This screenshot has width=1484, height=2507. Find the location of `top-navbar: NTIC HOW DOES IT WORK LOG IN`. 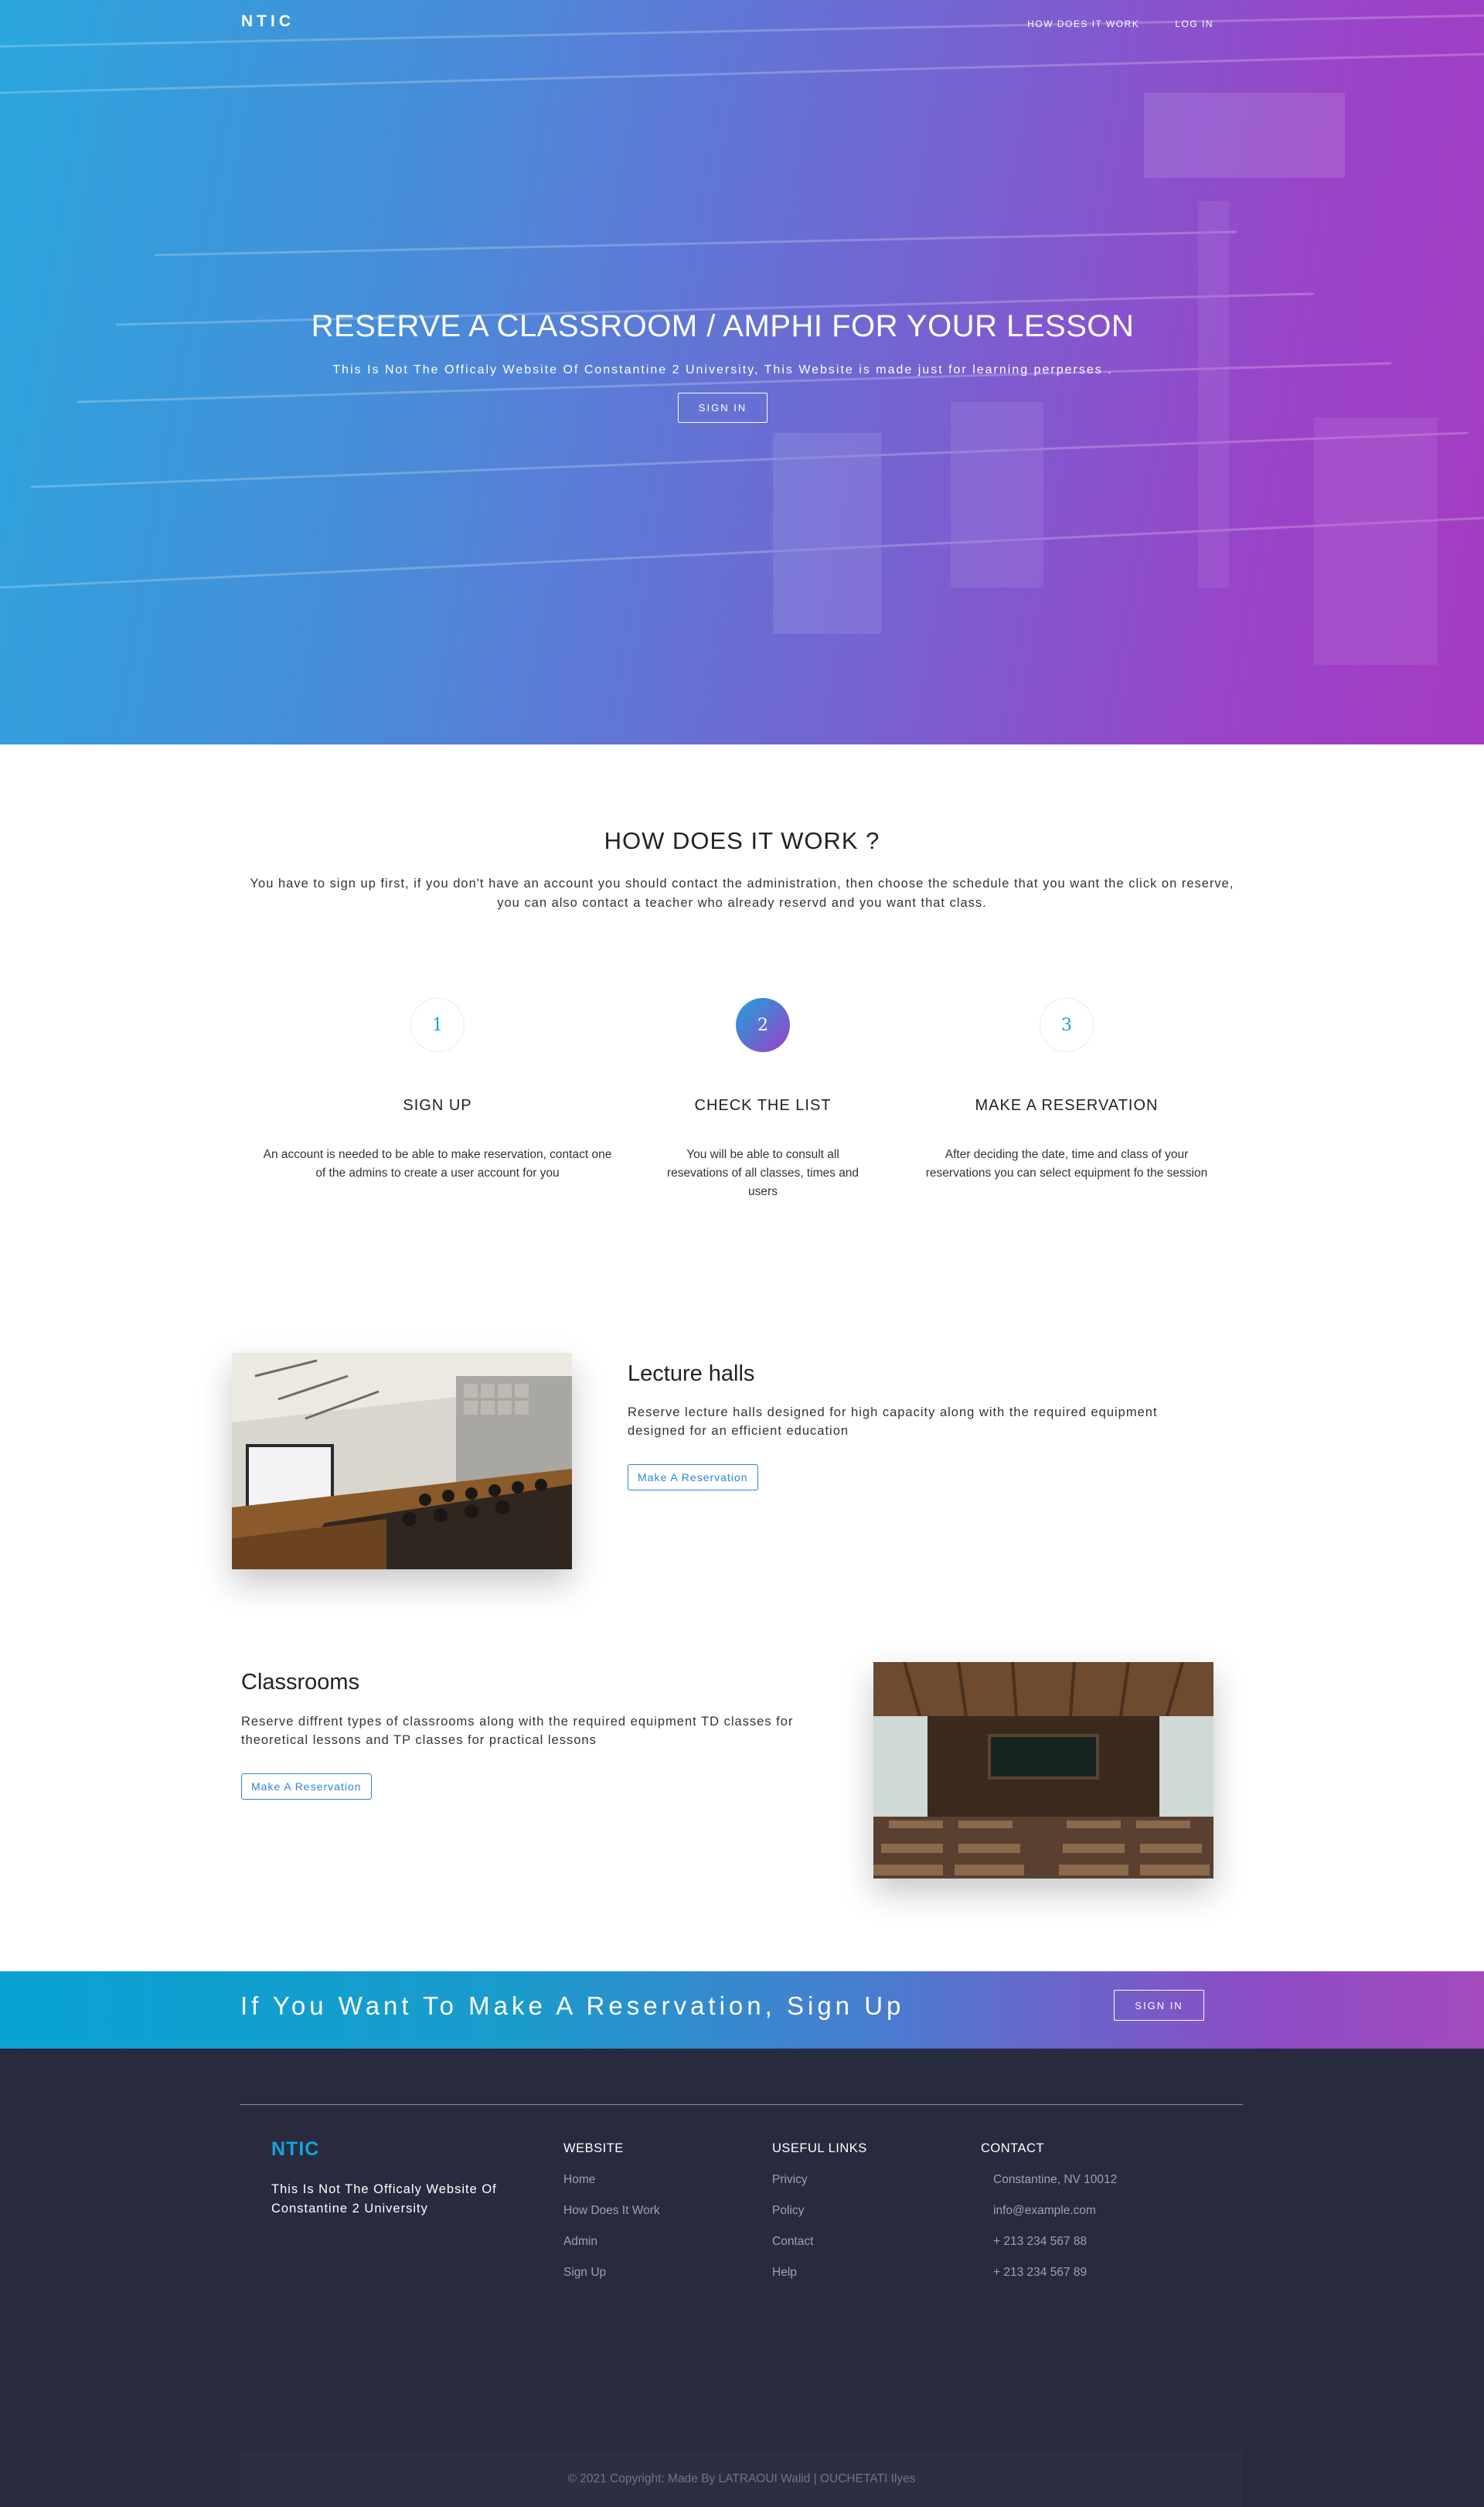

top-navbar: NTIC HOW DOES IT WORK LOG IN is located at coordinates (742, 24).